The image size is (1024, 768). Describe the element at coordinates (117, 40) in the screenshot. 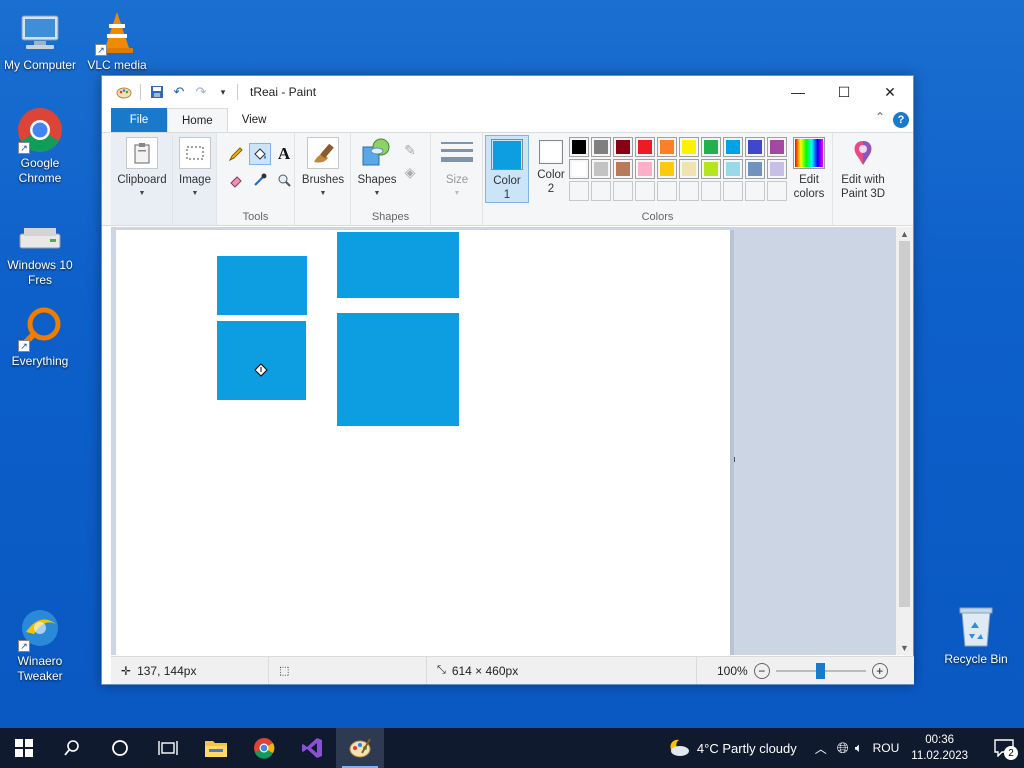

I see `desktop-icon-vlc: ↗ VLC media` at that location.